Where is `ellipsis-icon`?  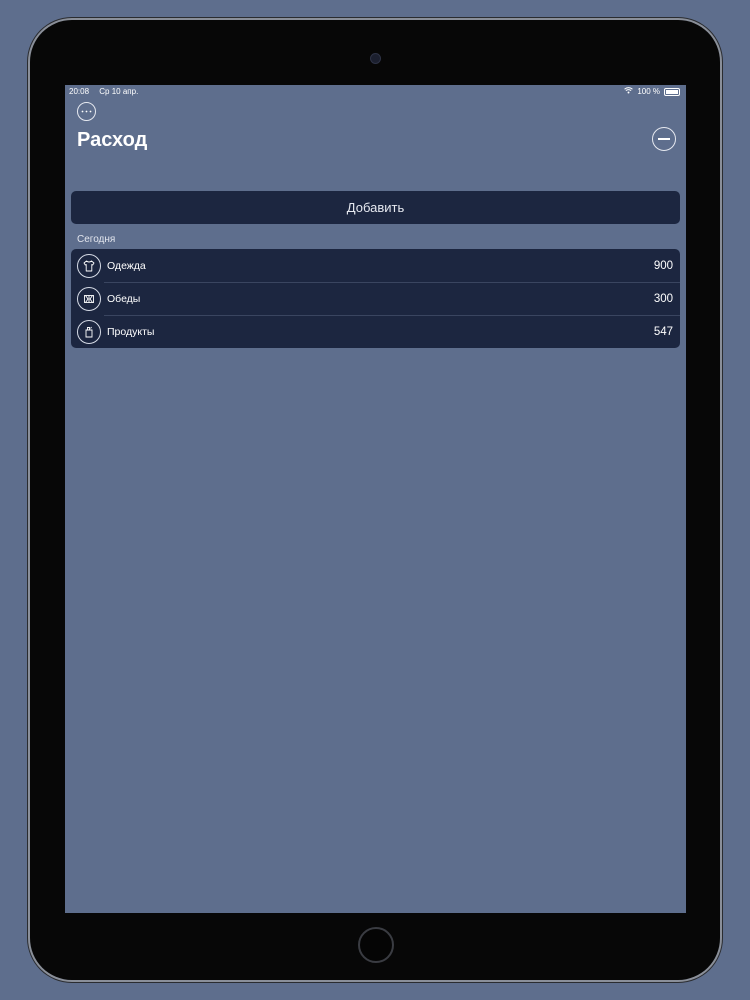
ellipsis-icon is located at coordinates (86, 111).